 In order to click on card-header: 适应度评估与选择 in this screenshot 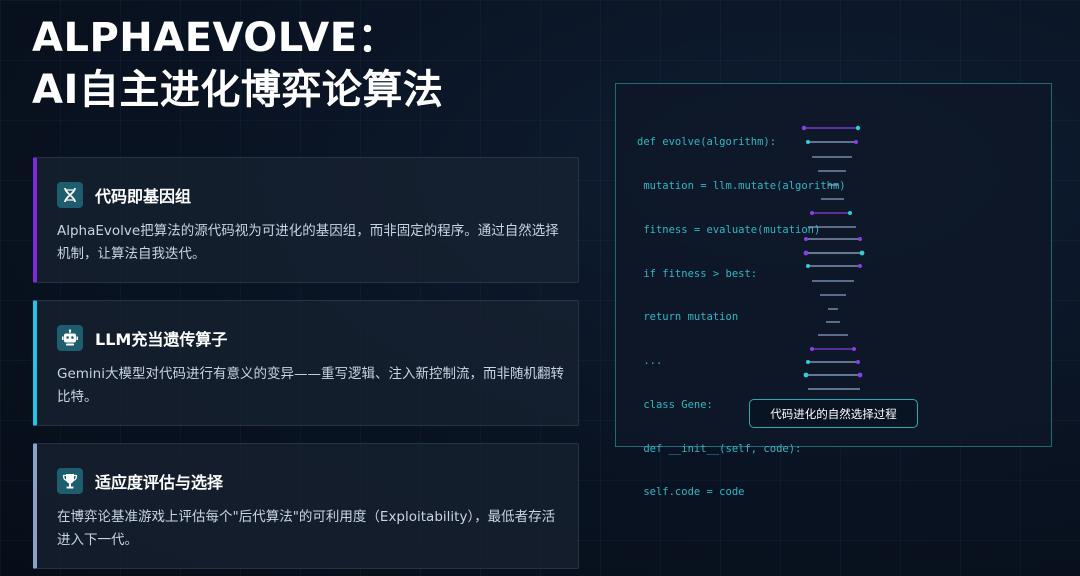, I will do `click(140, 481)`.